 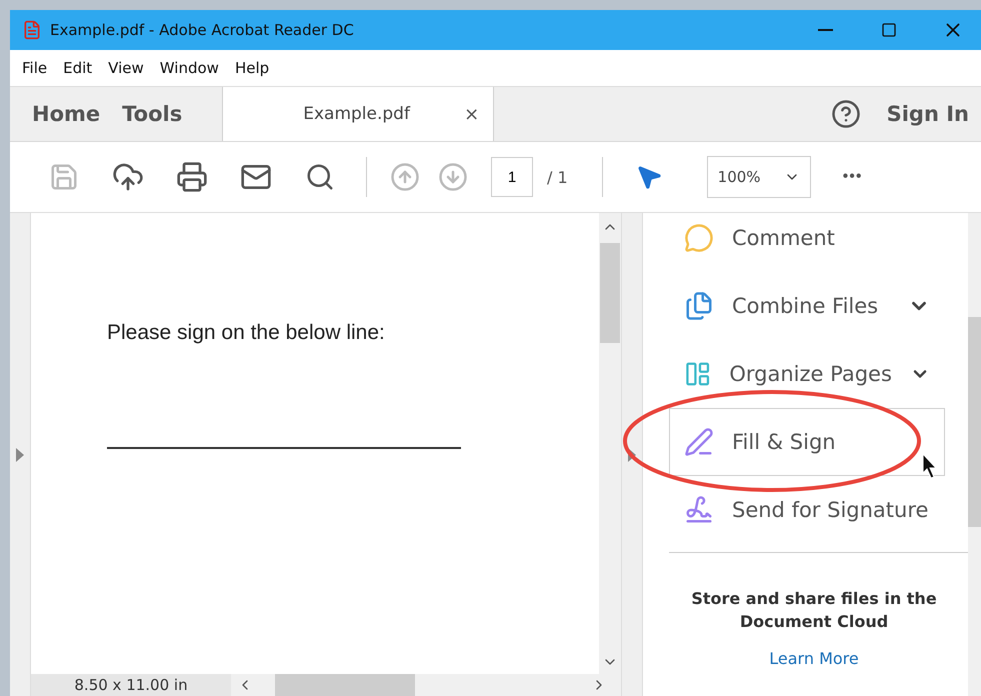 I want to click on right-panel-toggle, so click(x=632, y=454).